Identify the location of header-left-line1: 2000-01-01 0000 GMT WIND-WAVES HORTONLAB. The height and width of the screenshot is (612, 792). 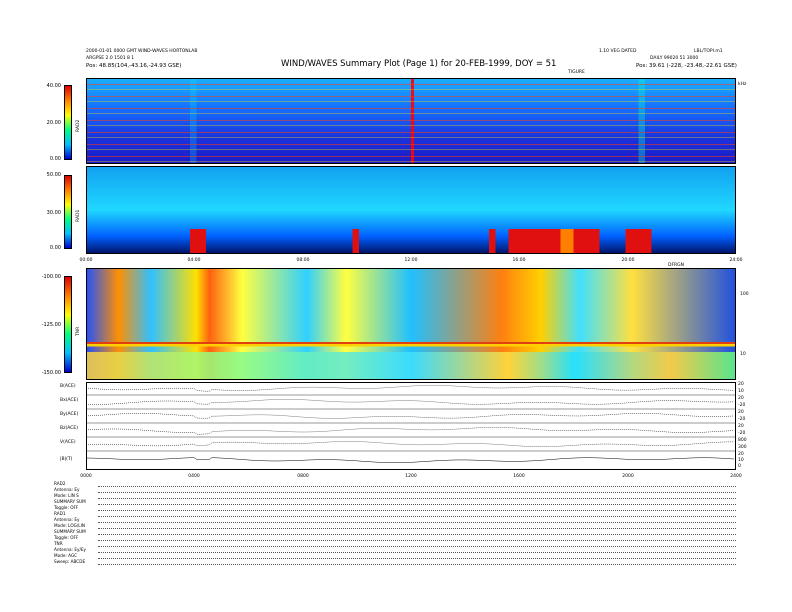
(142, 51).